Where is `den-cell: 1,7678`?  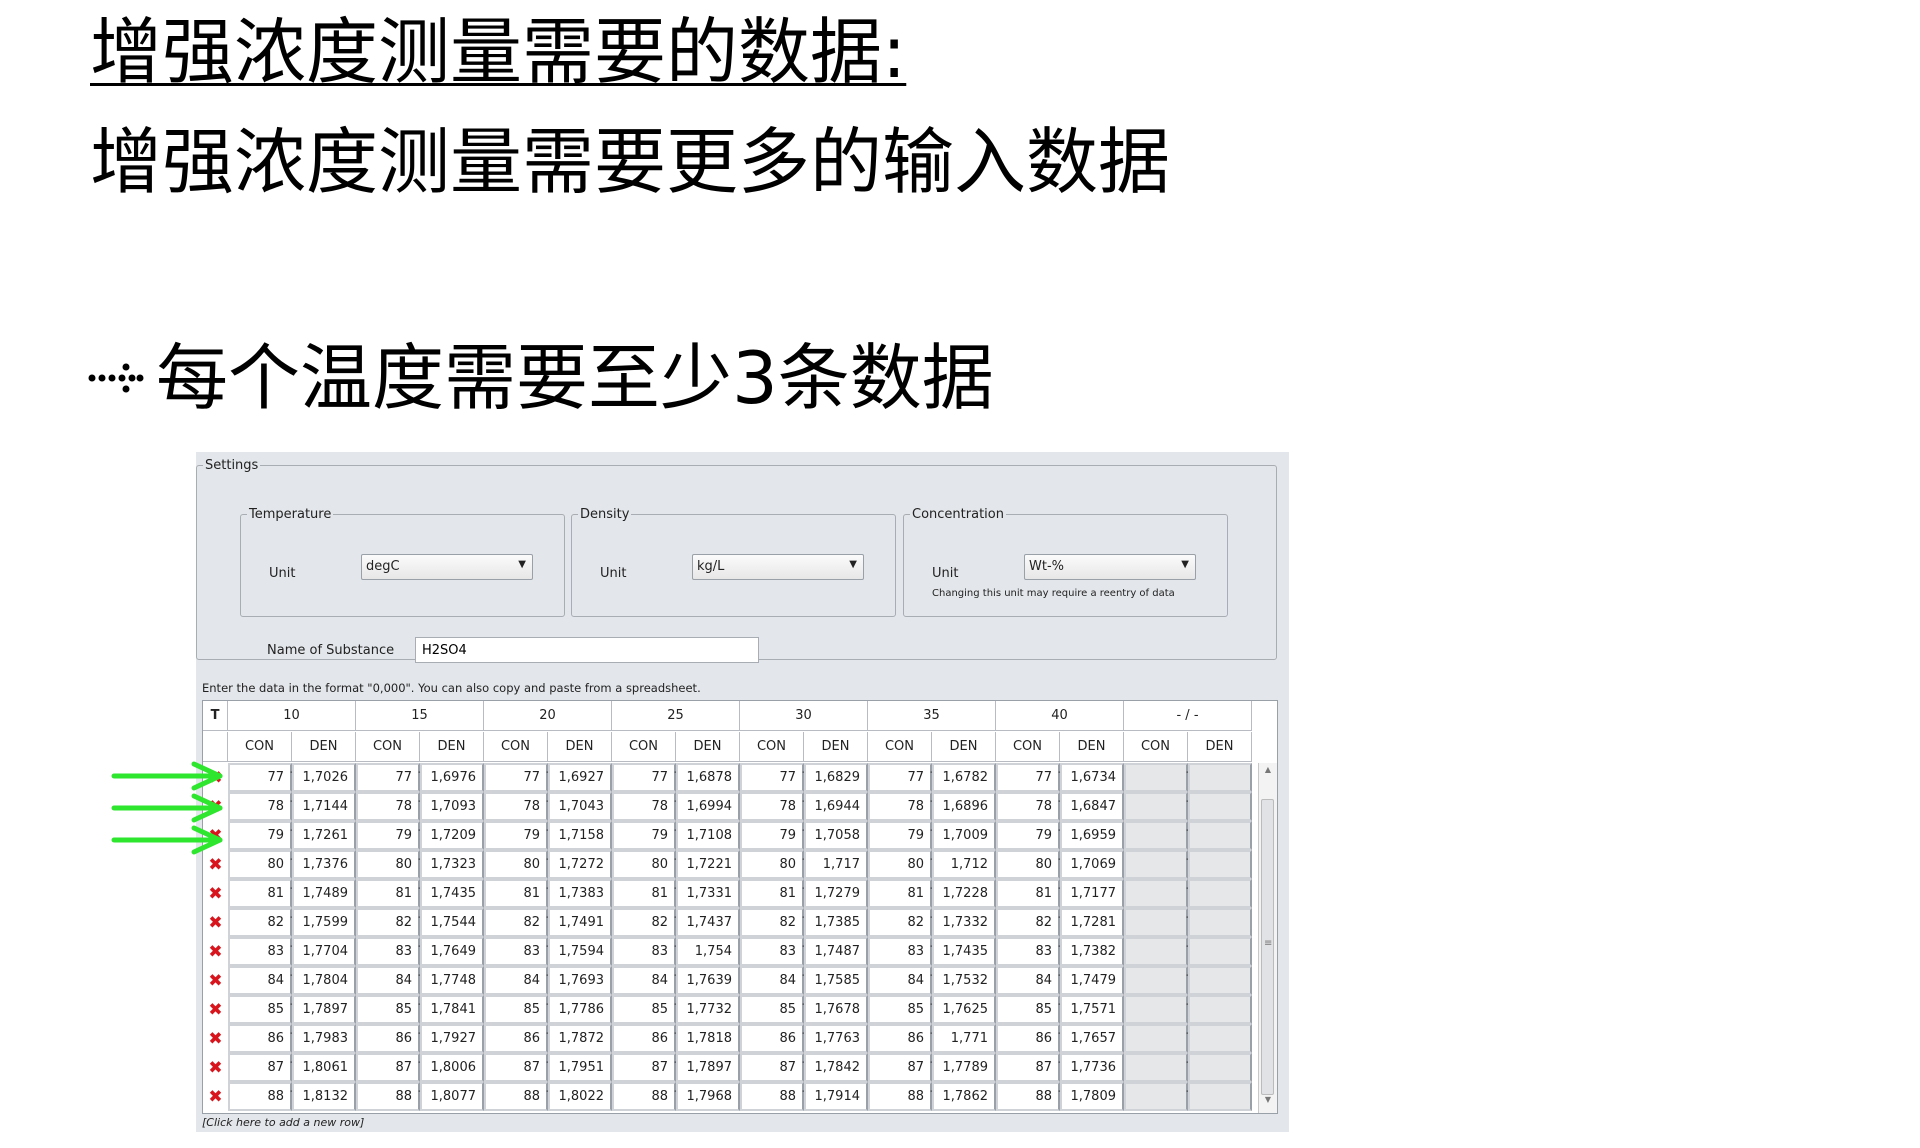 den-cell: 1,7678 is located at coordinates (836, 1009).